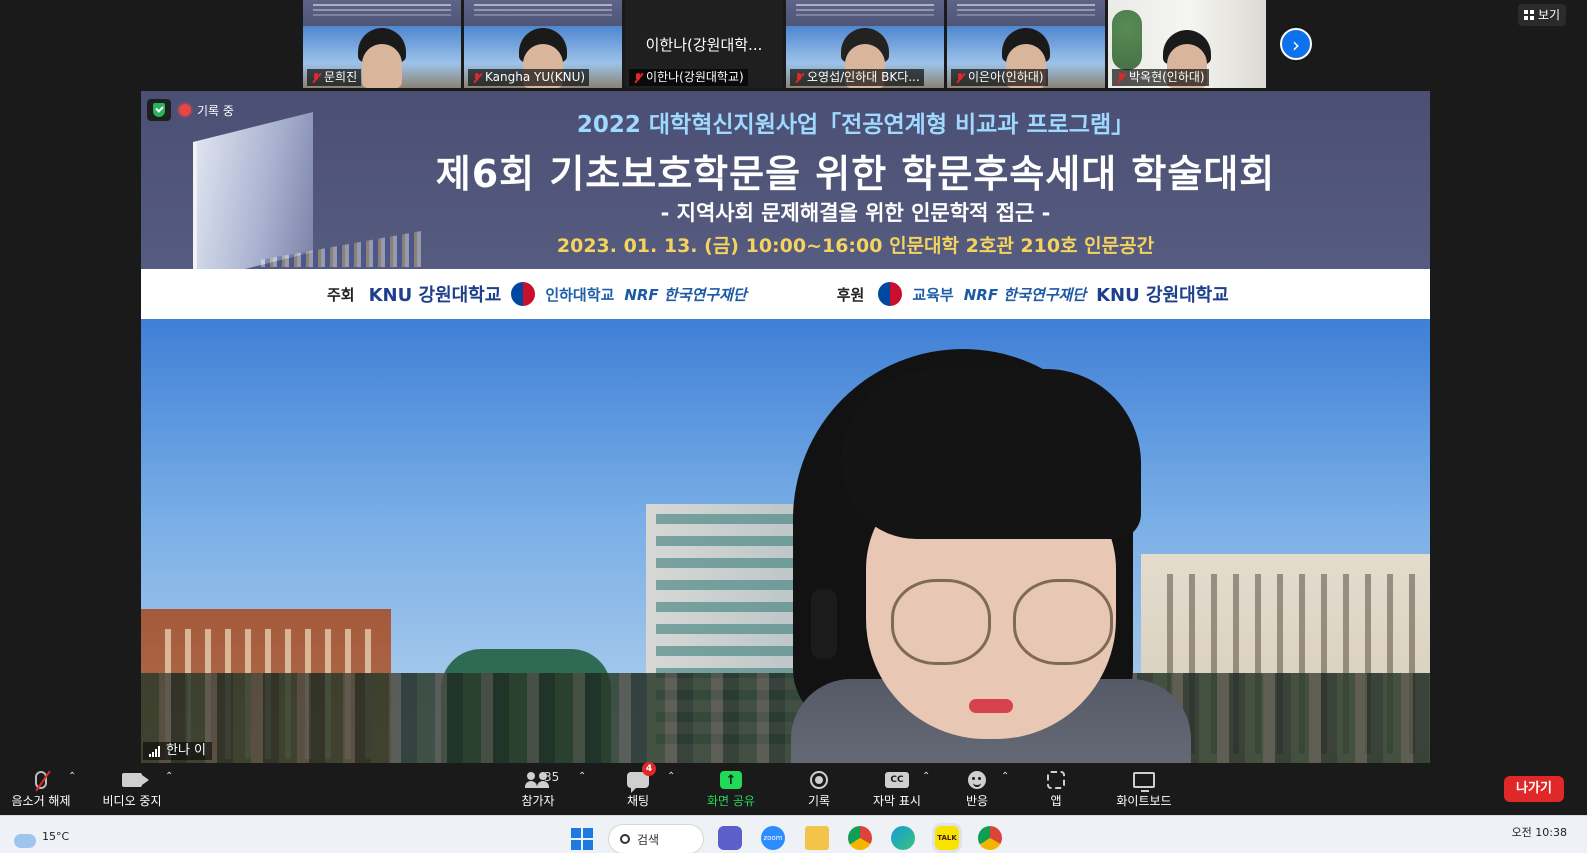  I want to click on participants-label: 참가자, so click(538, 801).